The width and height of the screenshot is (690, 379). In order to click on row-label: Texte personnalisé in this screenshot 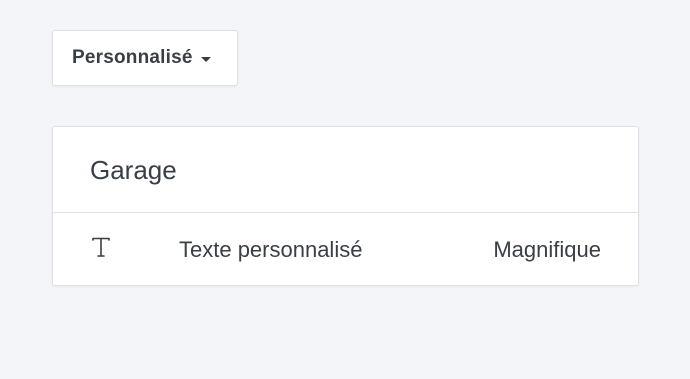, I will do `click(271, 249)`.